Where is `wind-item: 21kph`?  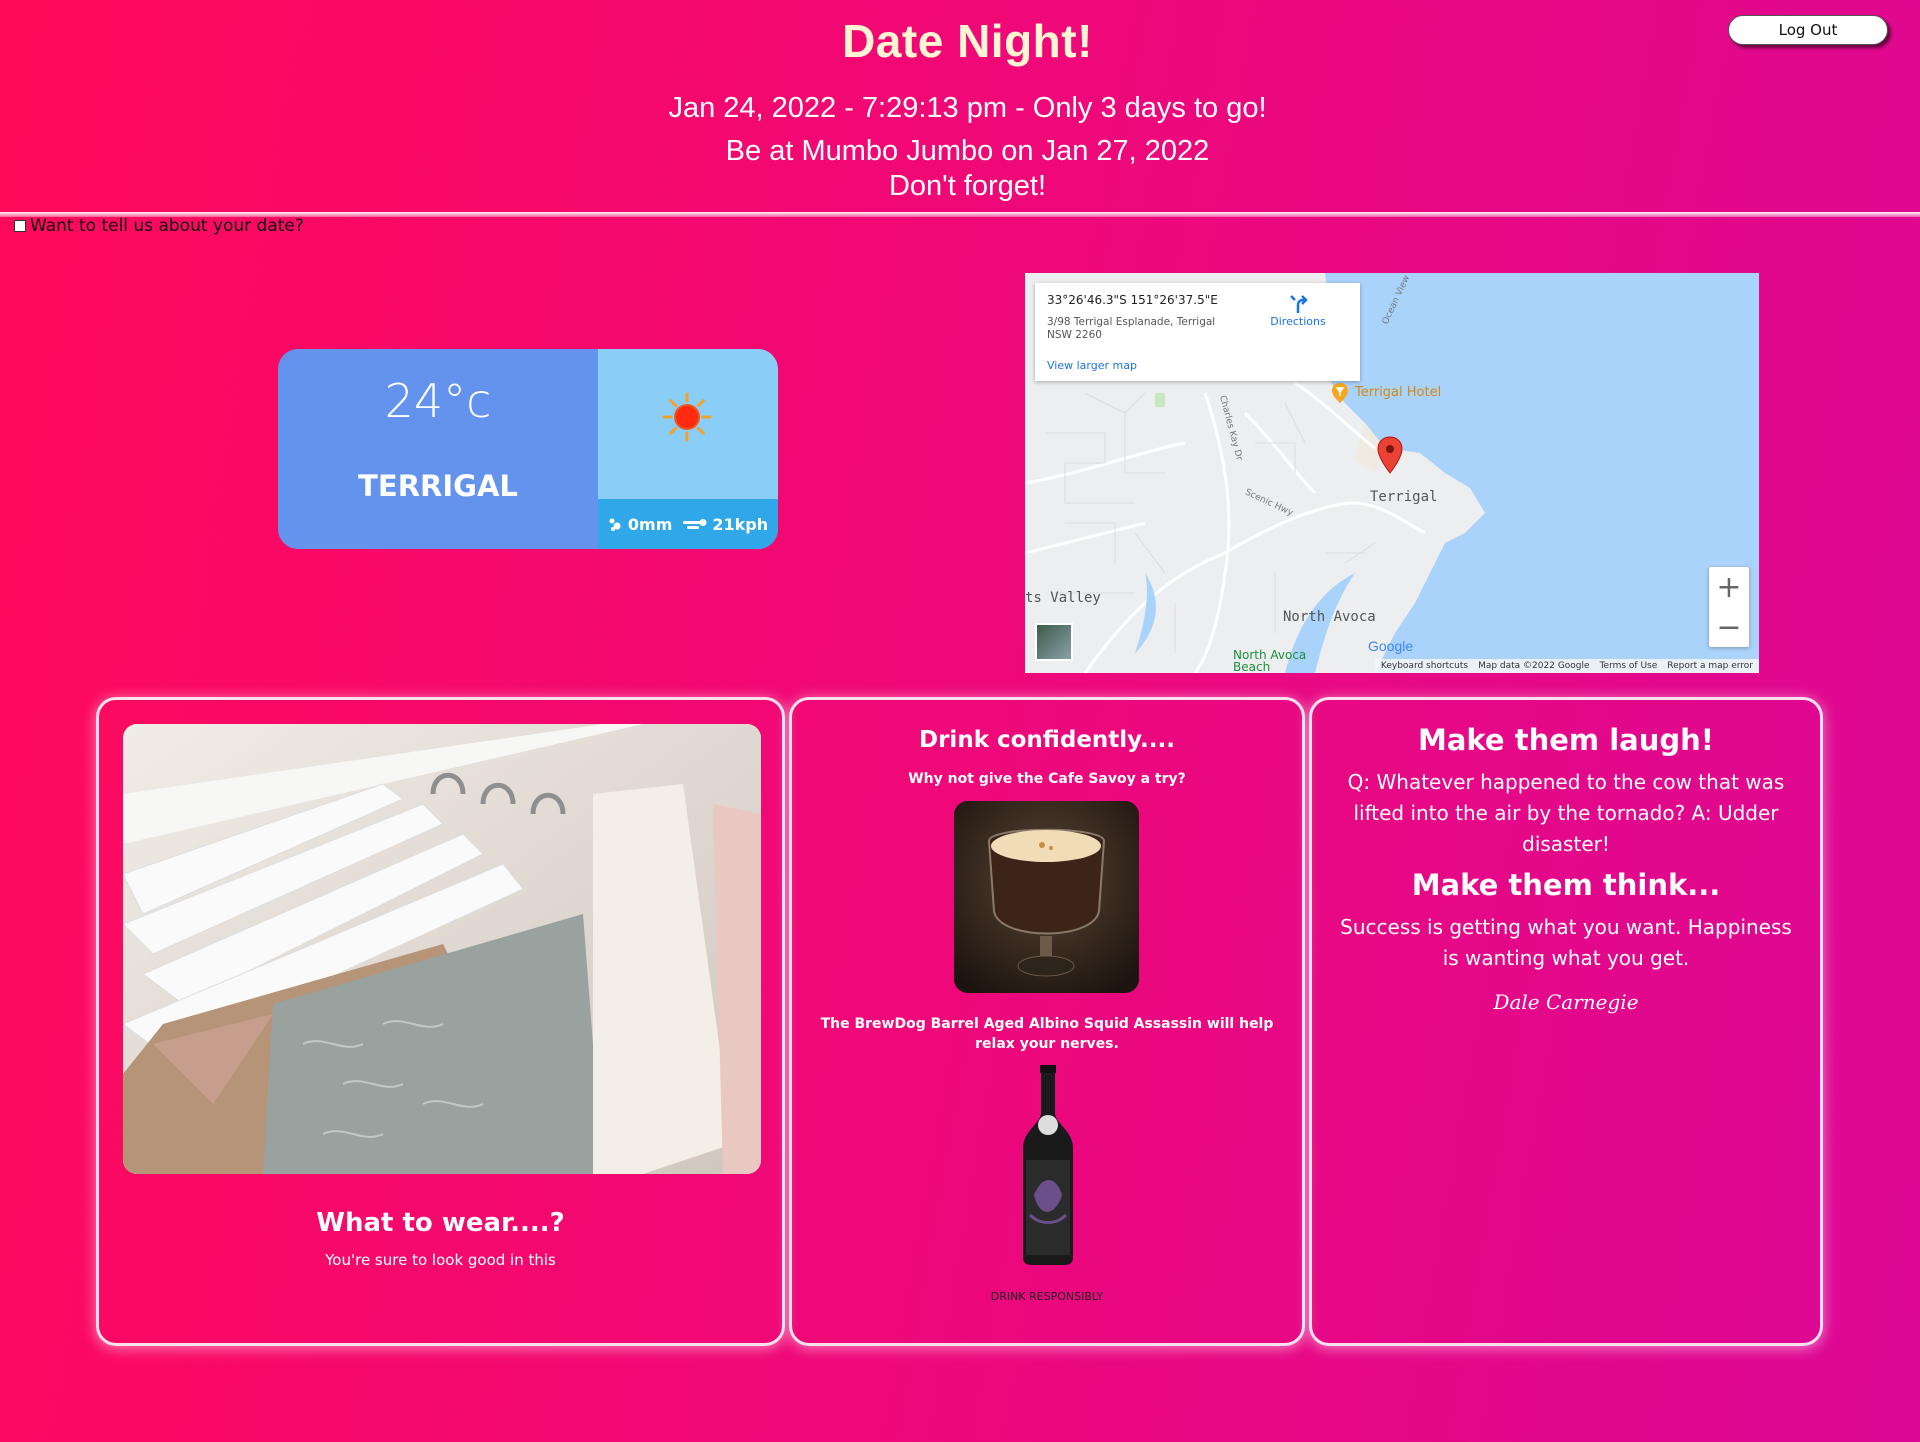
wind-item: 21kph is located at coordinates (725, 524).